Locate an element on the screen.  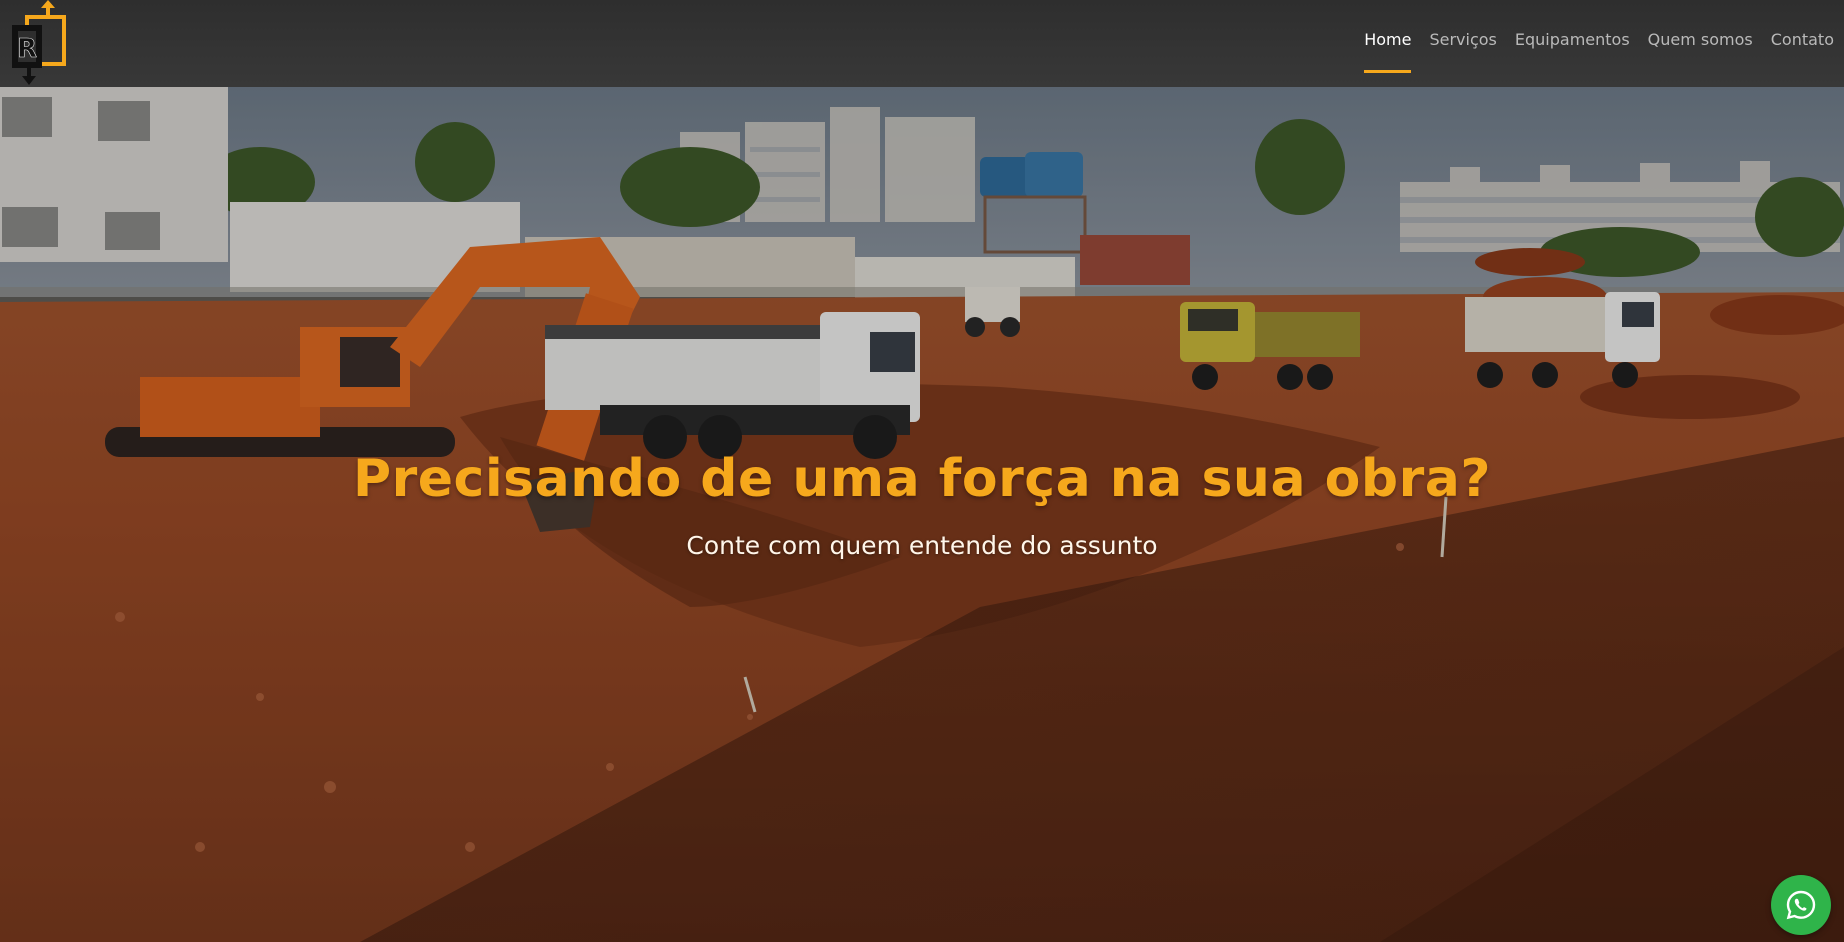
nav-item-label: Contato is located at coordinates (1802, 39).